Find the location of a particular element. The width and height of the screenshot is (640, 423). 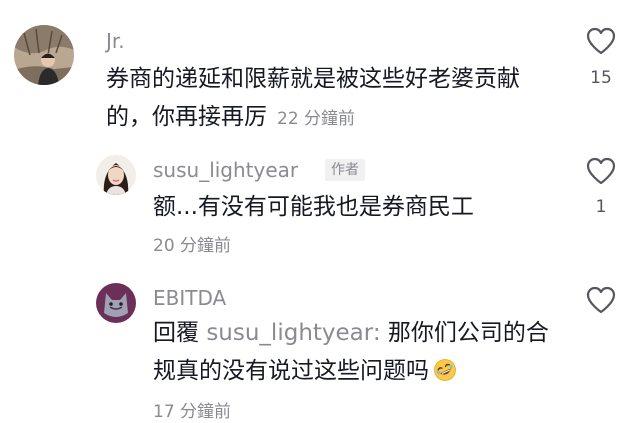

reply-prefix: 回覆 is located at coordinates (176, 333).